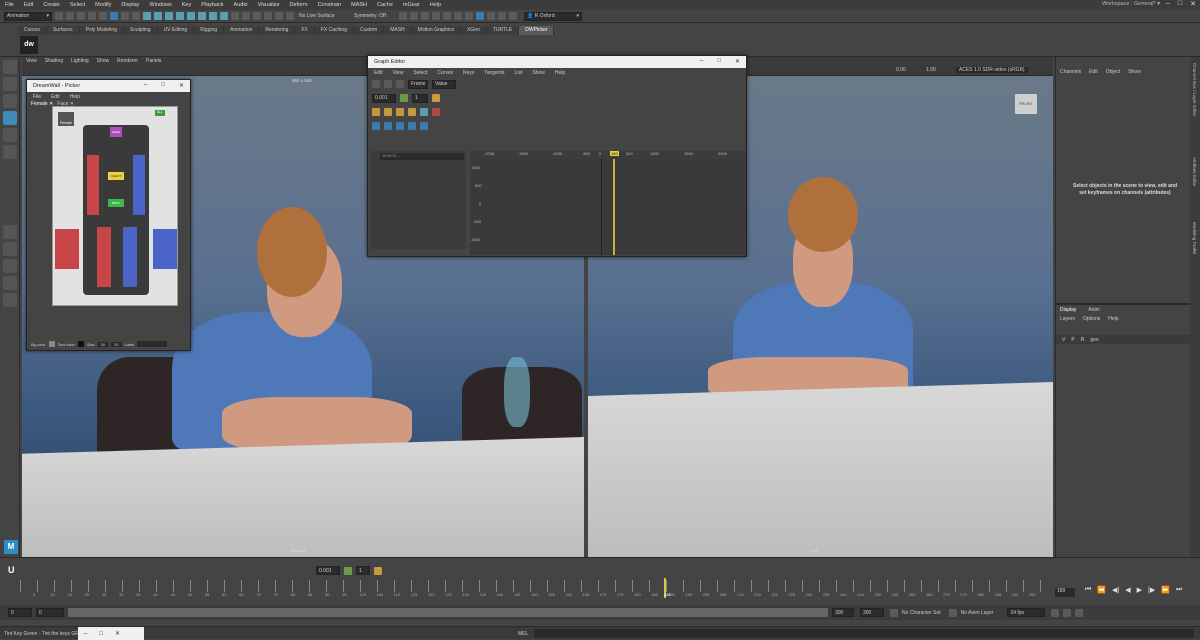 The width and height of the screenshot is (1200, 640). What do you see at coordinates (1093, 310) in the screenshot?
I see `tab-anim: Anim` at bounding box center [1093, 310].